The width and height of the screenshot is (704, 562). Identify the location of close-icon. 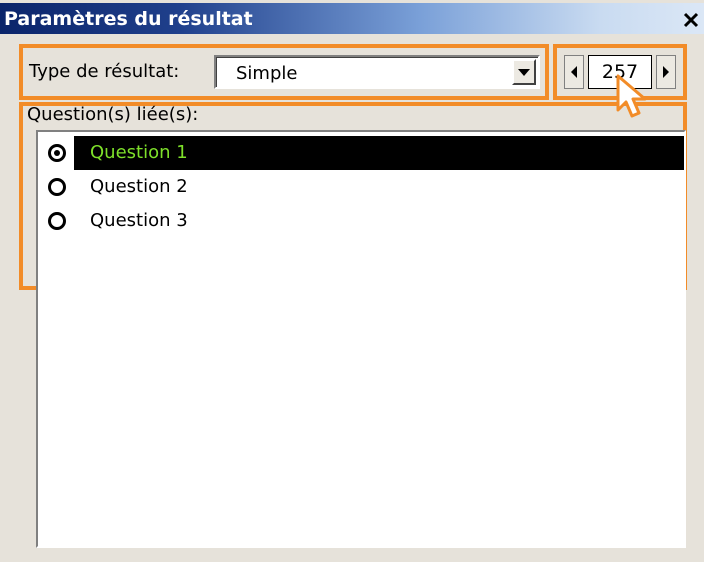
(691, 20).